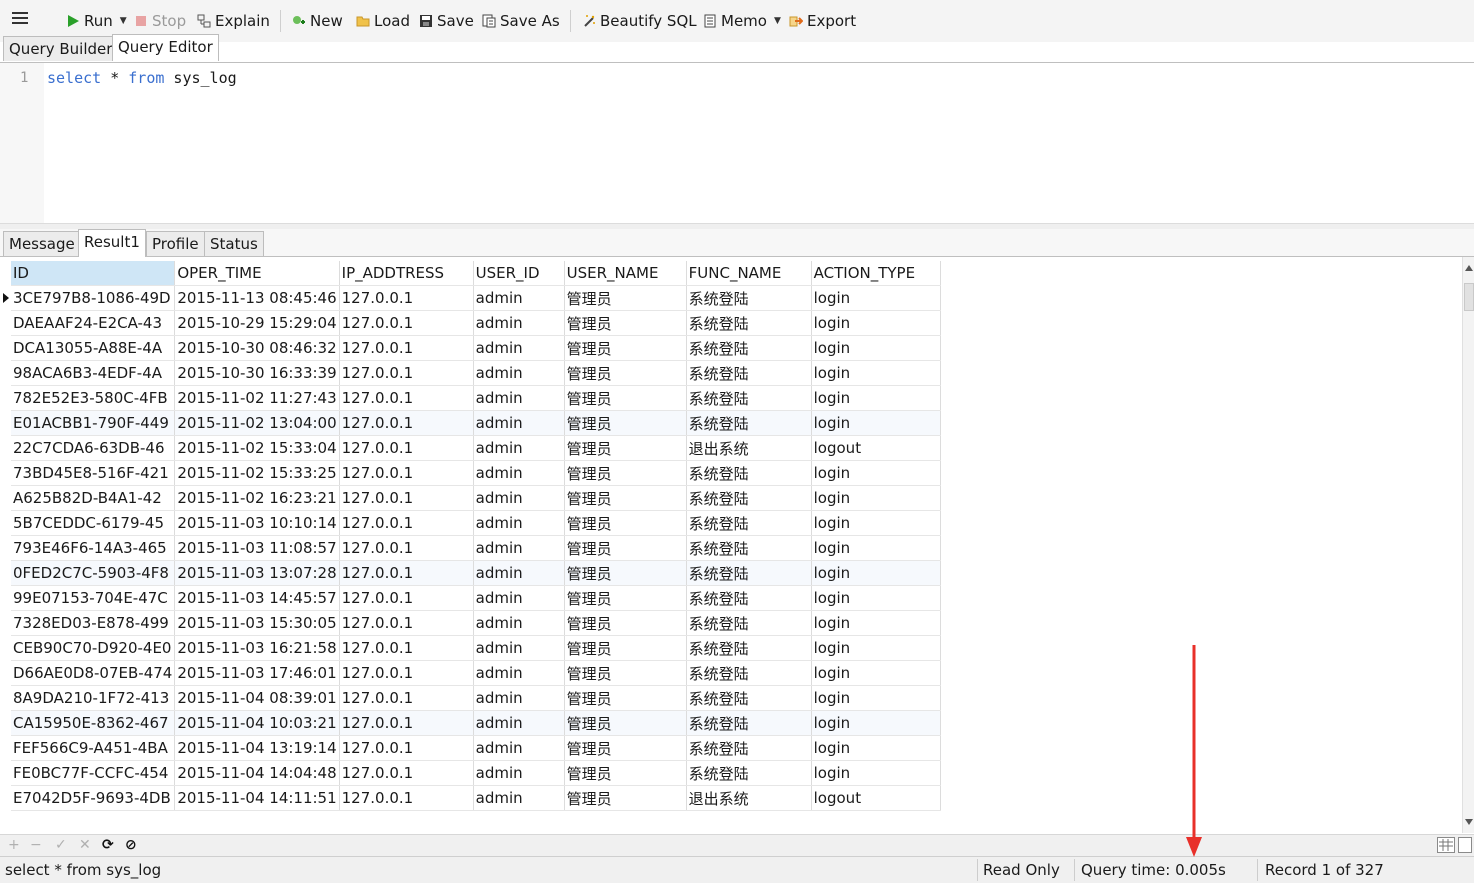  What do you see at coordinates (42, 243) in the screenshot?
I see `tab-message: Message` at bounding box center [42, 243].